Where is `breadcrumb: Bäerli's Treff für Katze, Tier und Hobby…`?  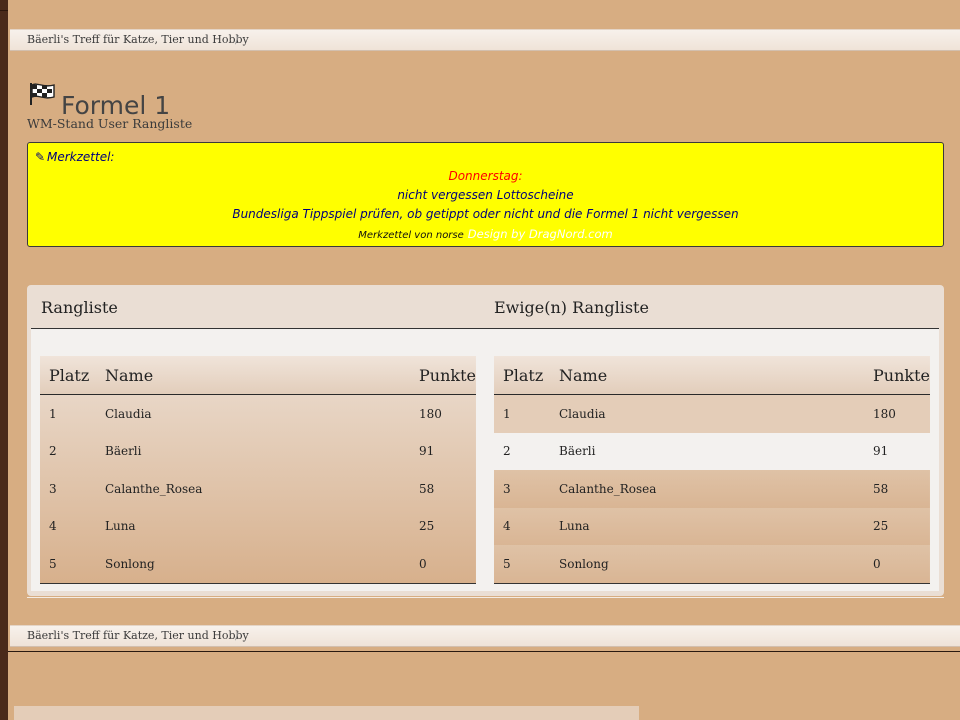
breadcrumb: Bäerli's Treff für Katze, Tier und Hobby… is located at coordinates (485, 40).